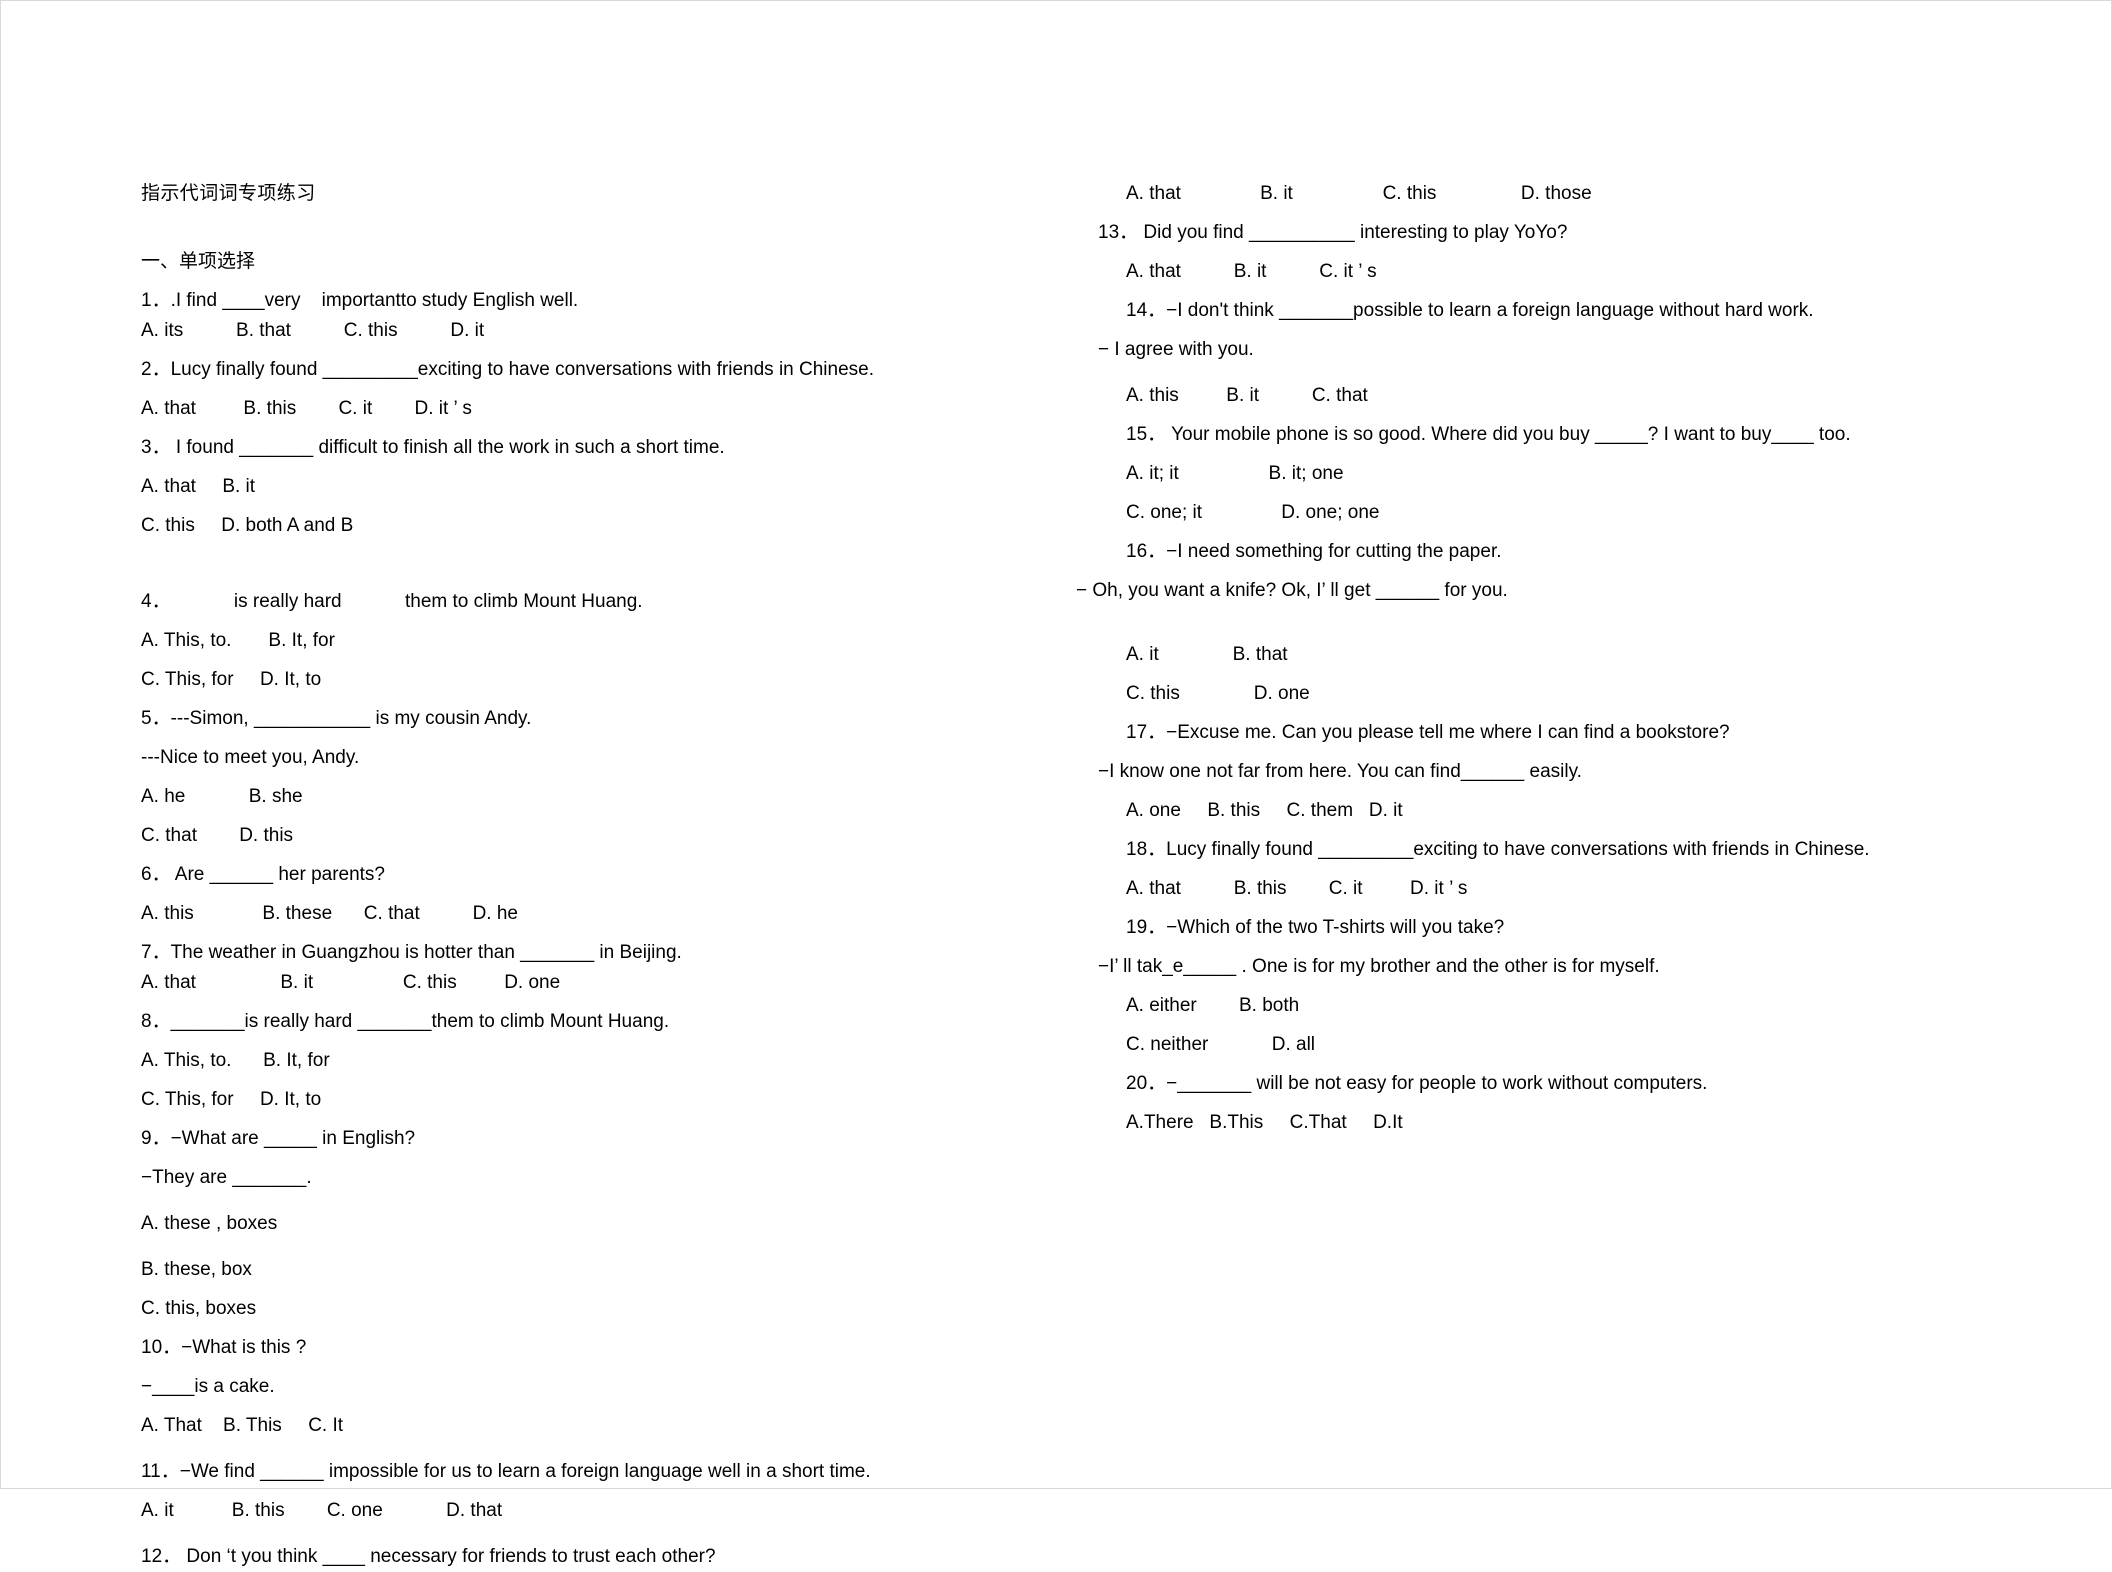 Image resolution: width=2112 pixels, height=1572 pixels. I want to click on question-17-options: A. one B. this C. them D. it, so click(1264, 810).